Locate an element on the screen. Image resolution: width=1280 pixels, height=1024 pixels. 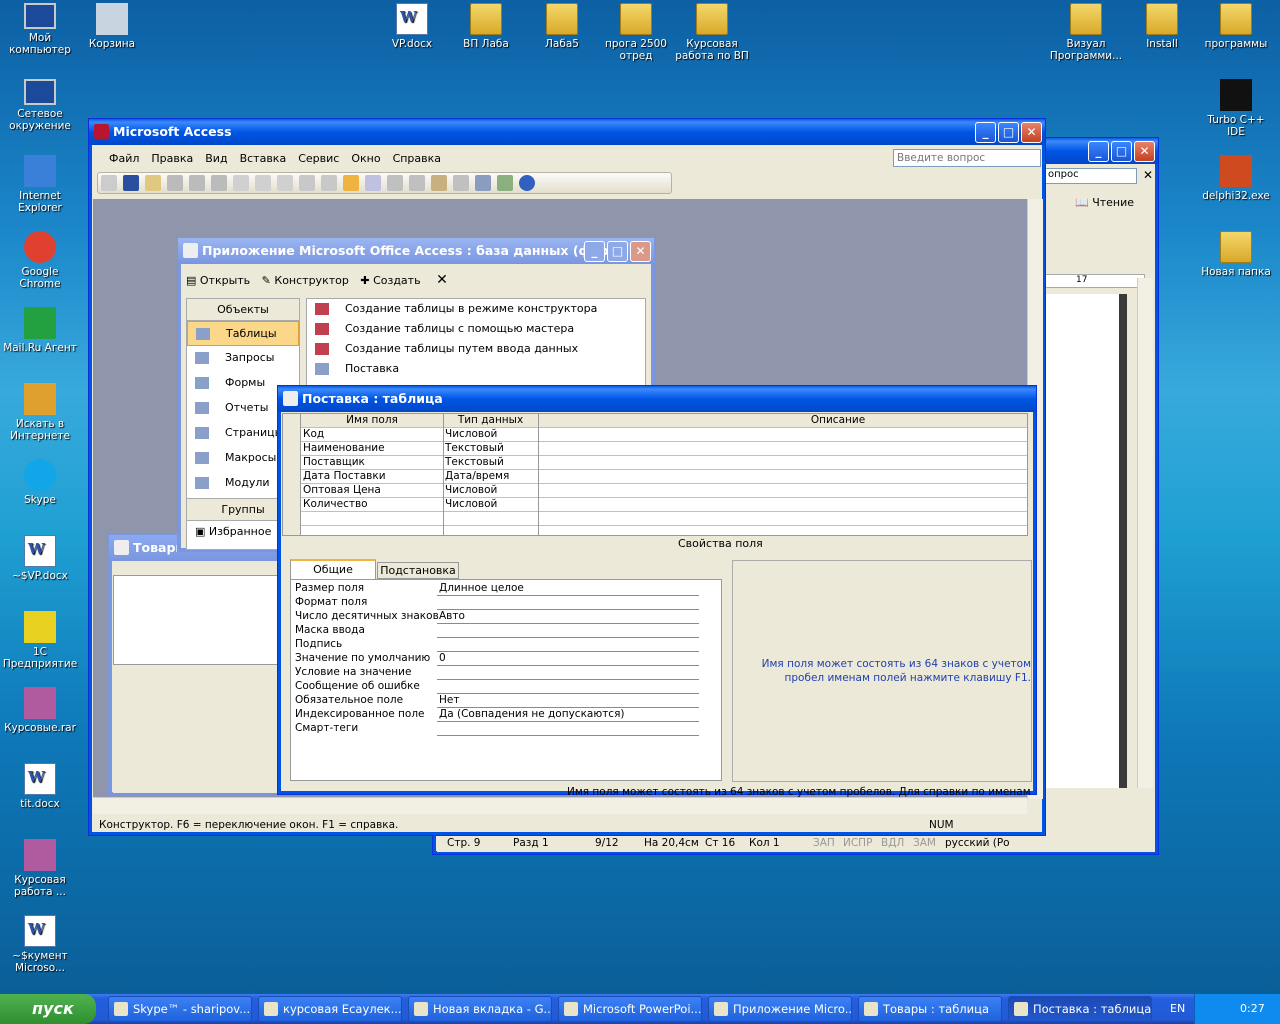
field-name-cell: Поставщик is located at coordinates (334, 462).